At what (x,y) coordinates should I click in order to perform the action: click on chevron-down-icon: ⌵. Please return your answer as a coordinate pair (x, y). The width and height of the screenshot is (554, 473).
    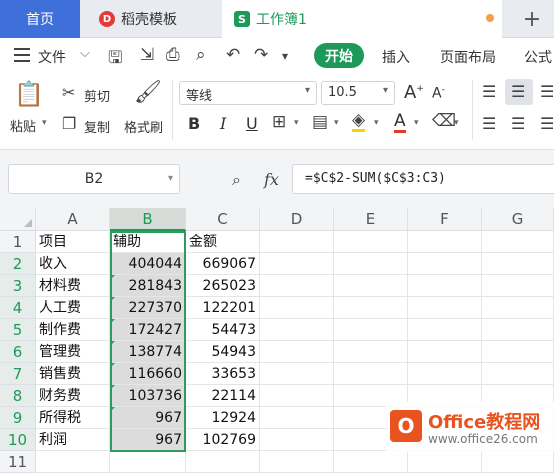
    Looking at the image, I should click on (85, 53).